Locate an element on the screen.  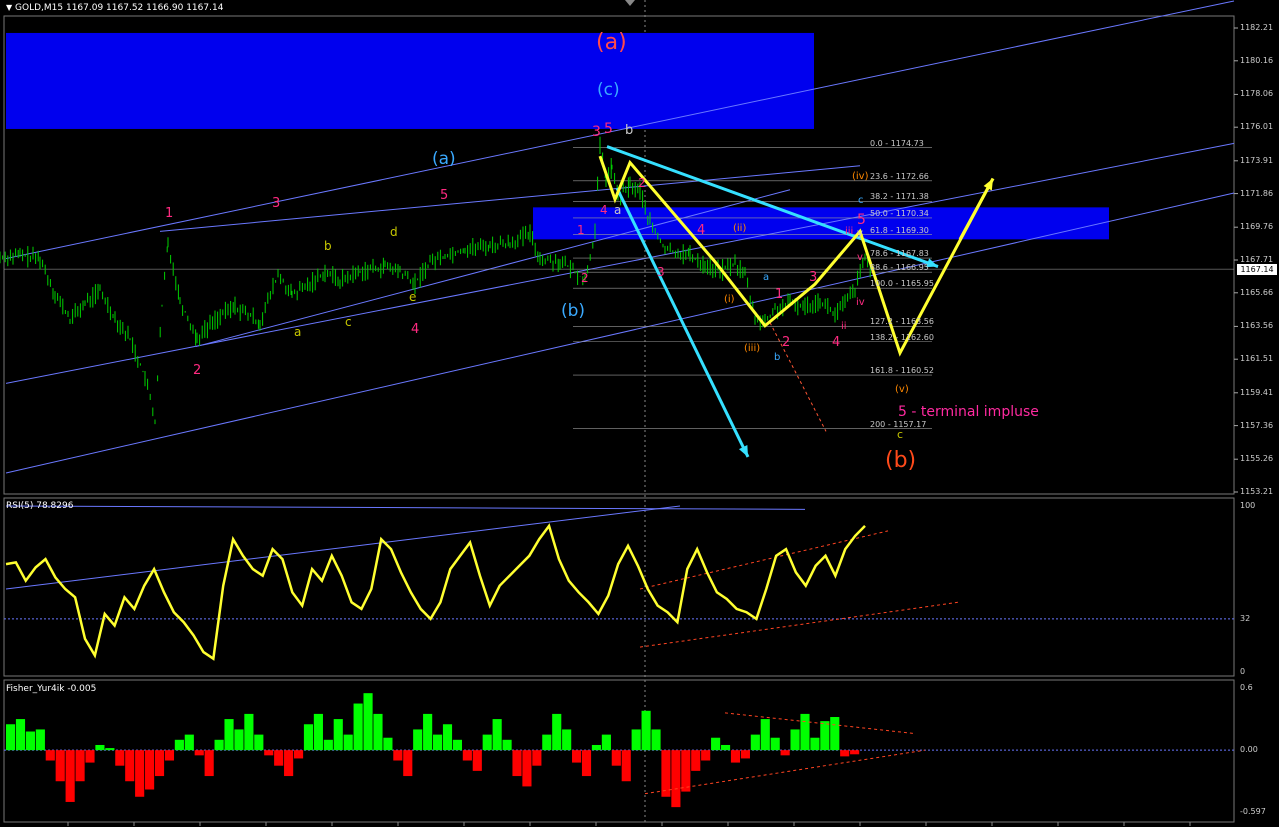
price-tick-label: 1161.51 is located at coordinates (1257, 359).